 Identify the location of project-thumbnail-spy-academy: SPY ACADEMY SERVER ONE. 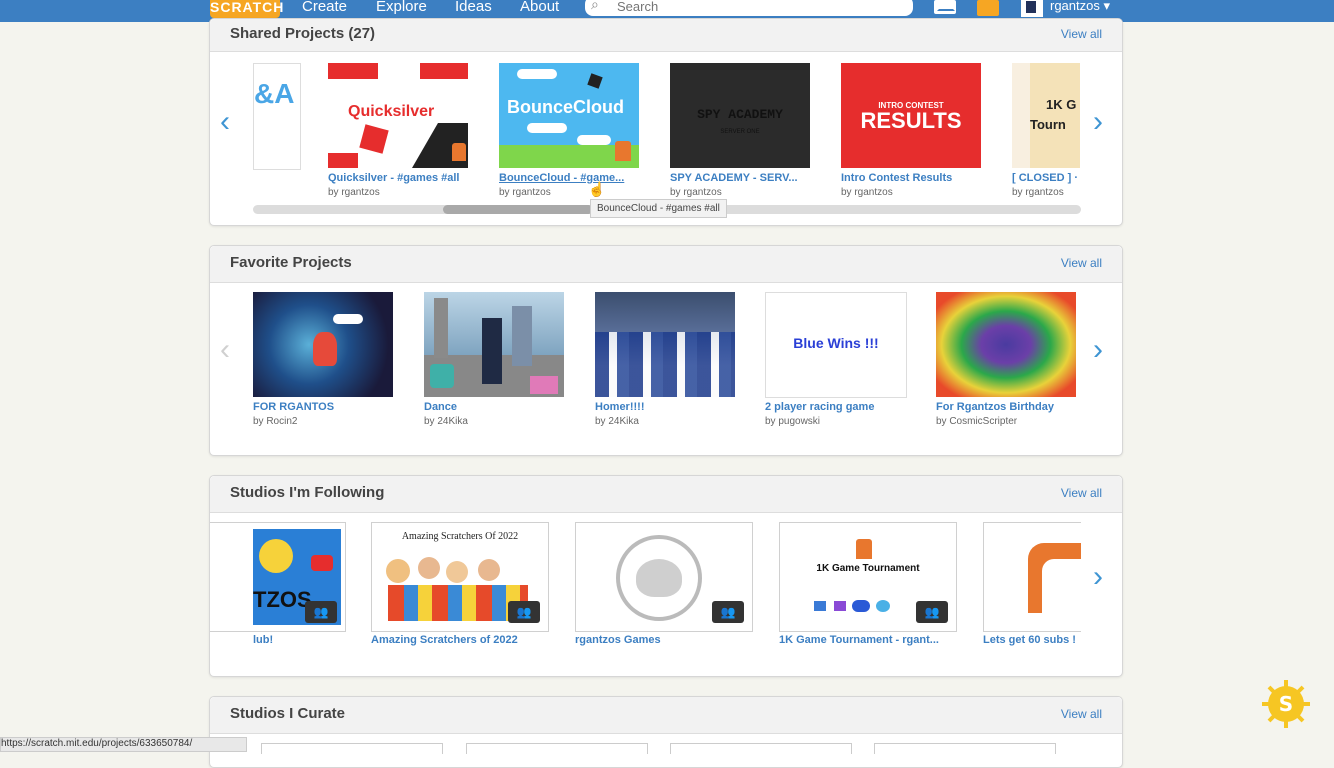
(740, 115).